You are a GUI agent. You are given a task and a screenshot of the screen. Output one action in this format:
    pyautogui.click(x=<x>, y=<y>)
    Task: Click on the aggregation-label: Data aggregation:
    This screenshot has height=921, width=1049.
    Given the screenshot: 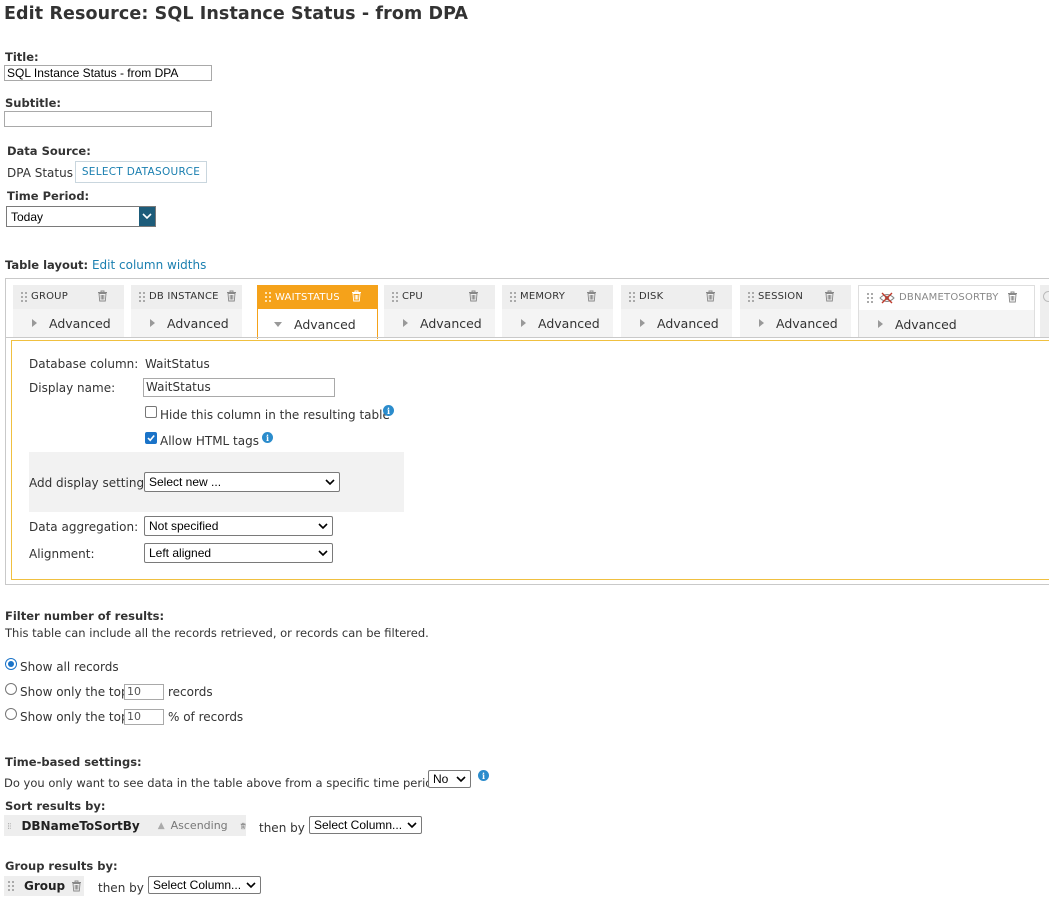 What is the action you would take?
    pyautogui.click(x=84, y=527)
    